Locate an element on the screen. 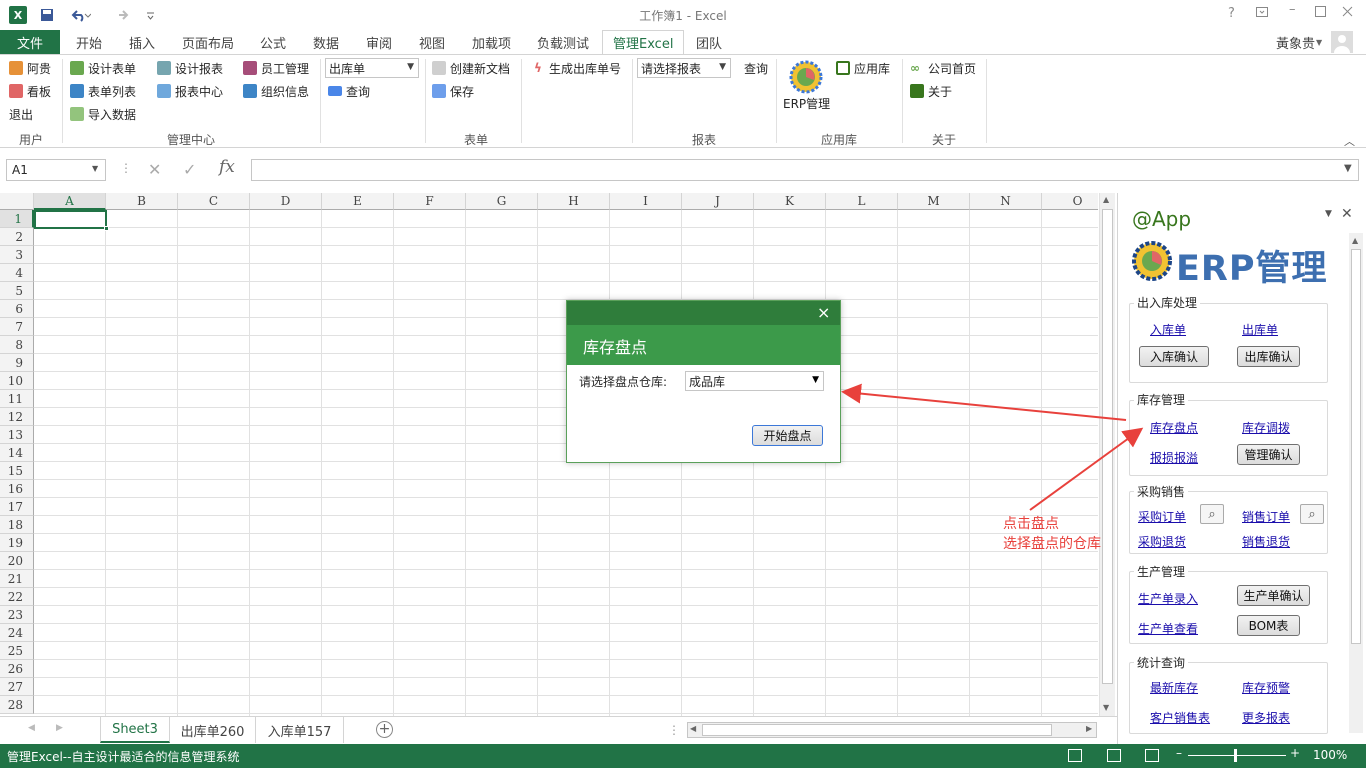 The image size is (1366, 768). link-stocktake: 库存盘点 is located at coordinates (1174, 427).